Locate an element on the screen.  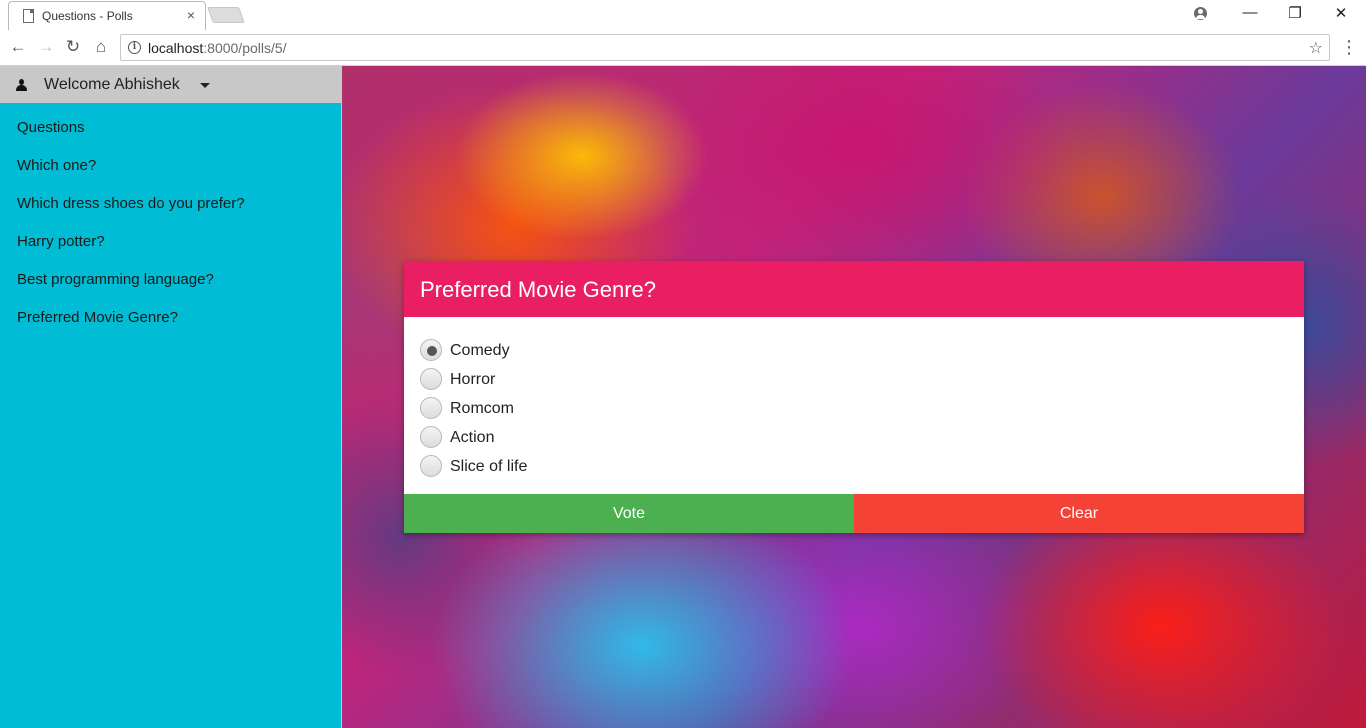
browser-toolbar: ← → ↻ ⌂ i localhost:8000/polls/5/ ☆ is located at coordinates (683, 48).